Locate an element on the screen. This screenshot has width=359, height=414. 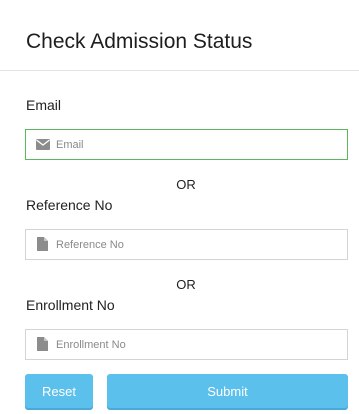
enrollment-input is located at coordinates (198, 344).